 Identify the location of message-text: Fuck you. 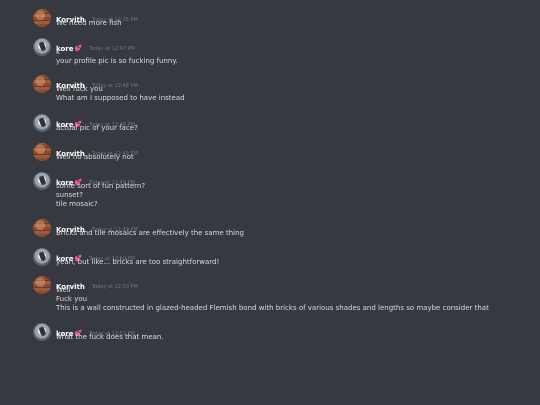
(72, 299).